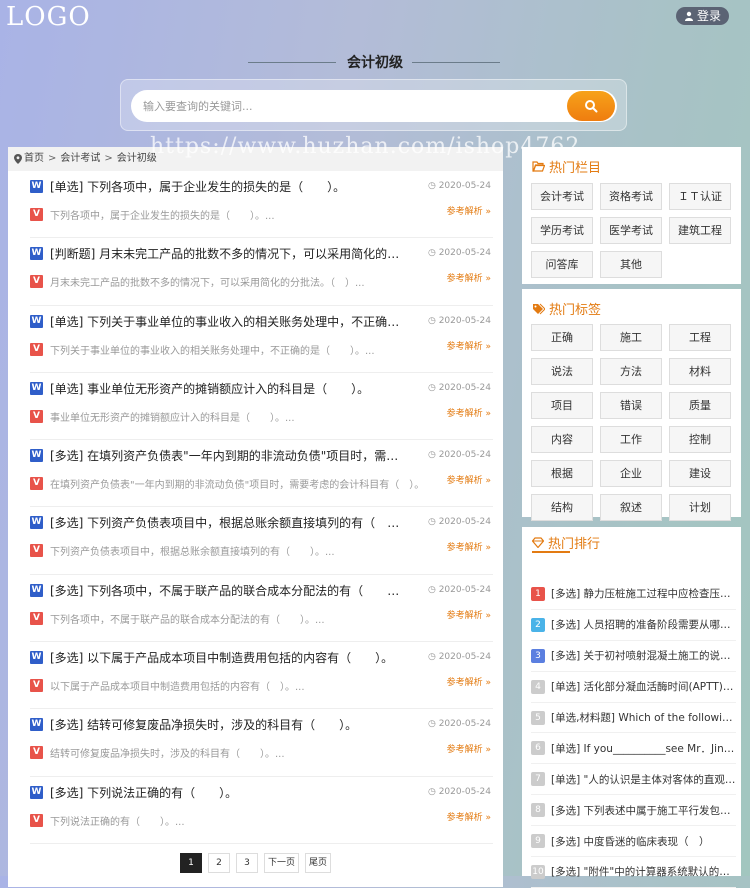  What do you see at coordinates (431, 791) in the screenshot?
I see `clock-icon: ◷` at bounding box center [431, 791].